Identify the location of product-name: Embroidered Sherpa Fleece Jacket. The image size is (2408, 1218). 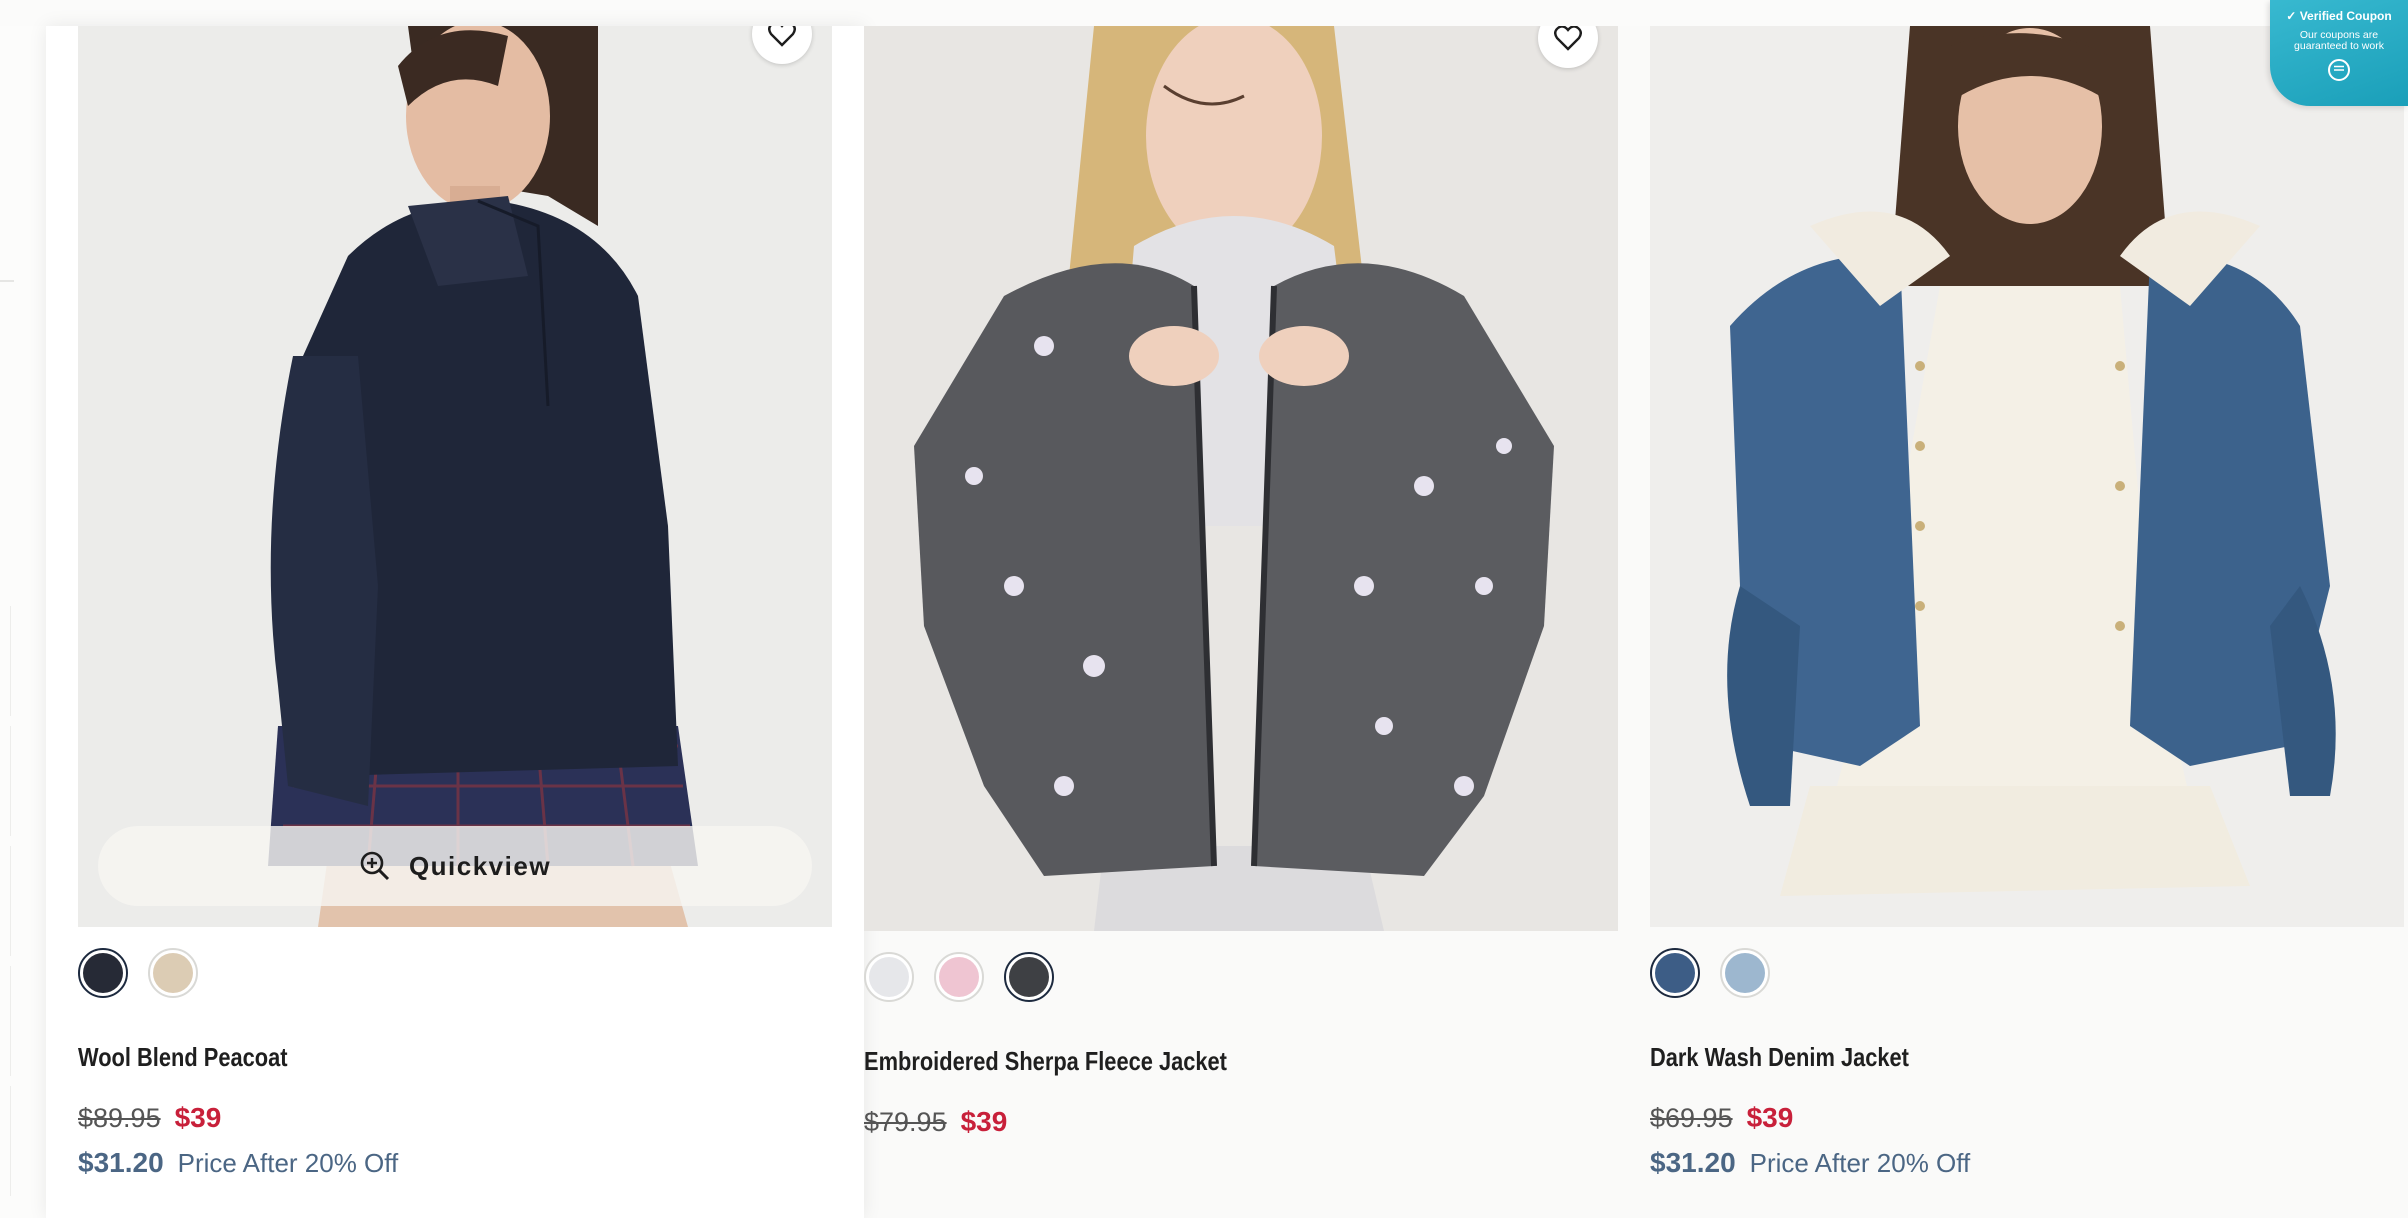
(1045, 1061).